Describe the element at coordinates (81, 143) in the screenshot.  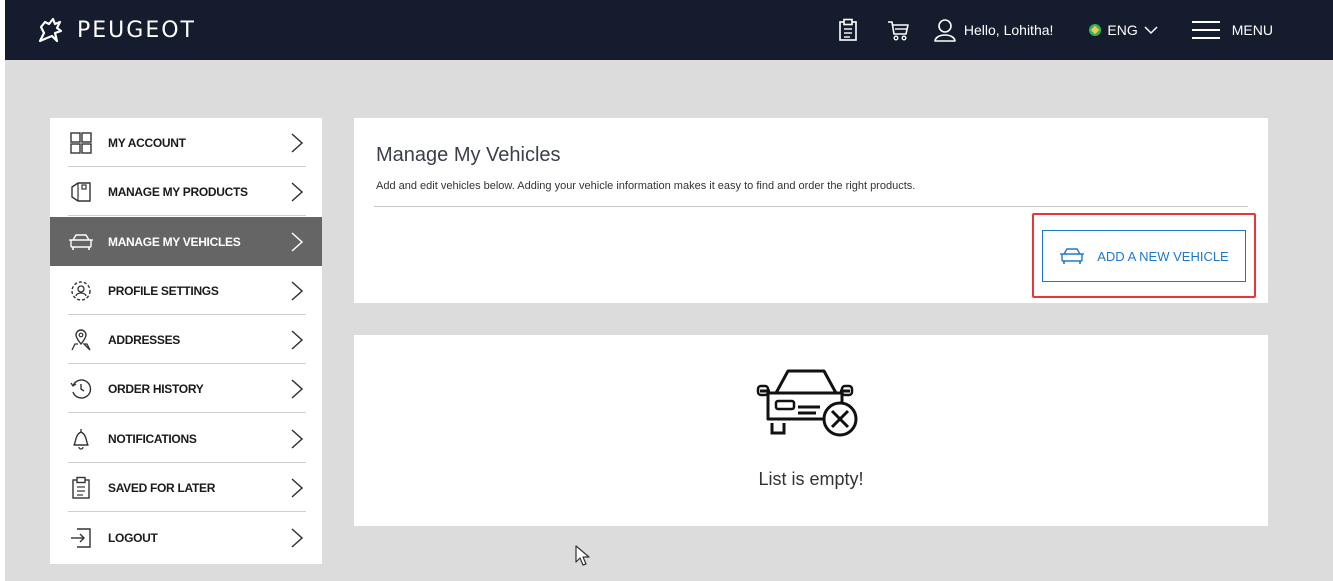
I see `grid-icon` at that location.